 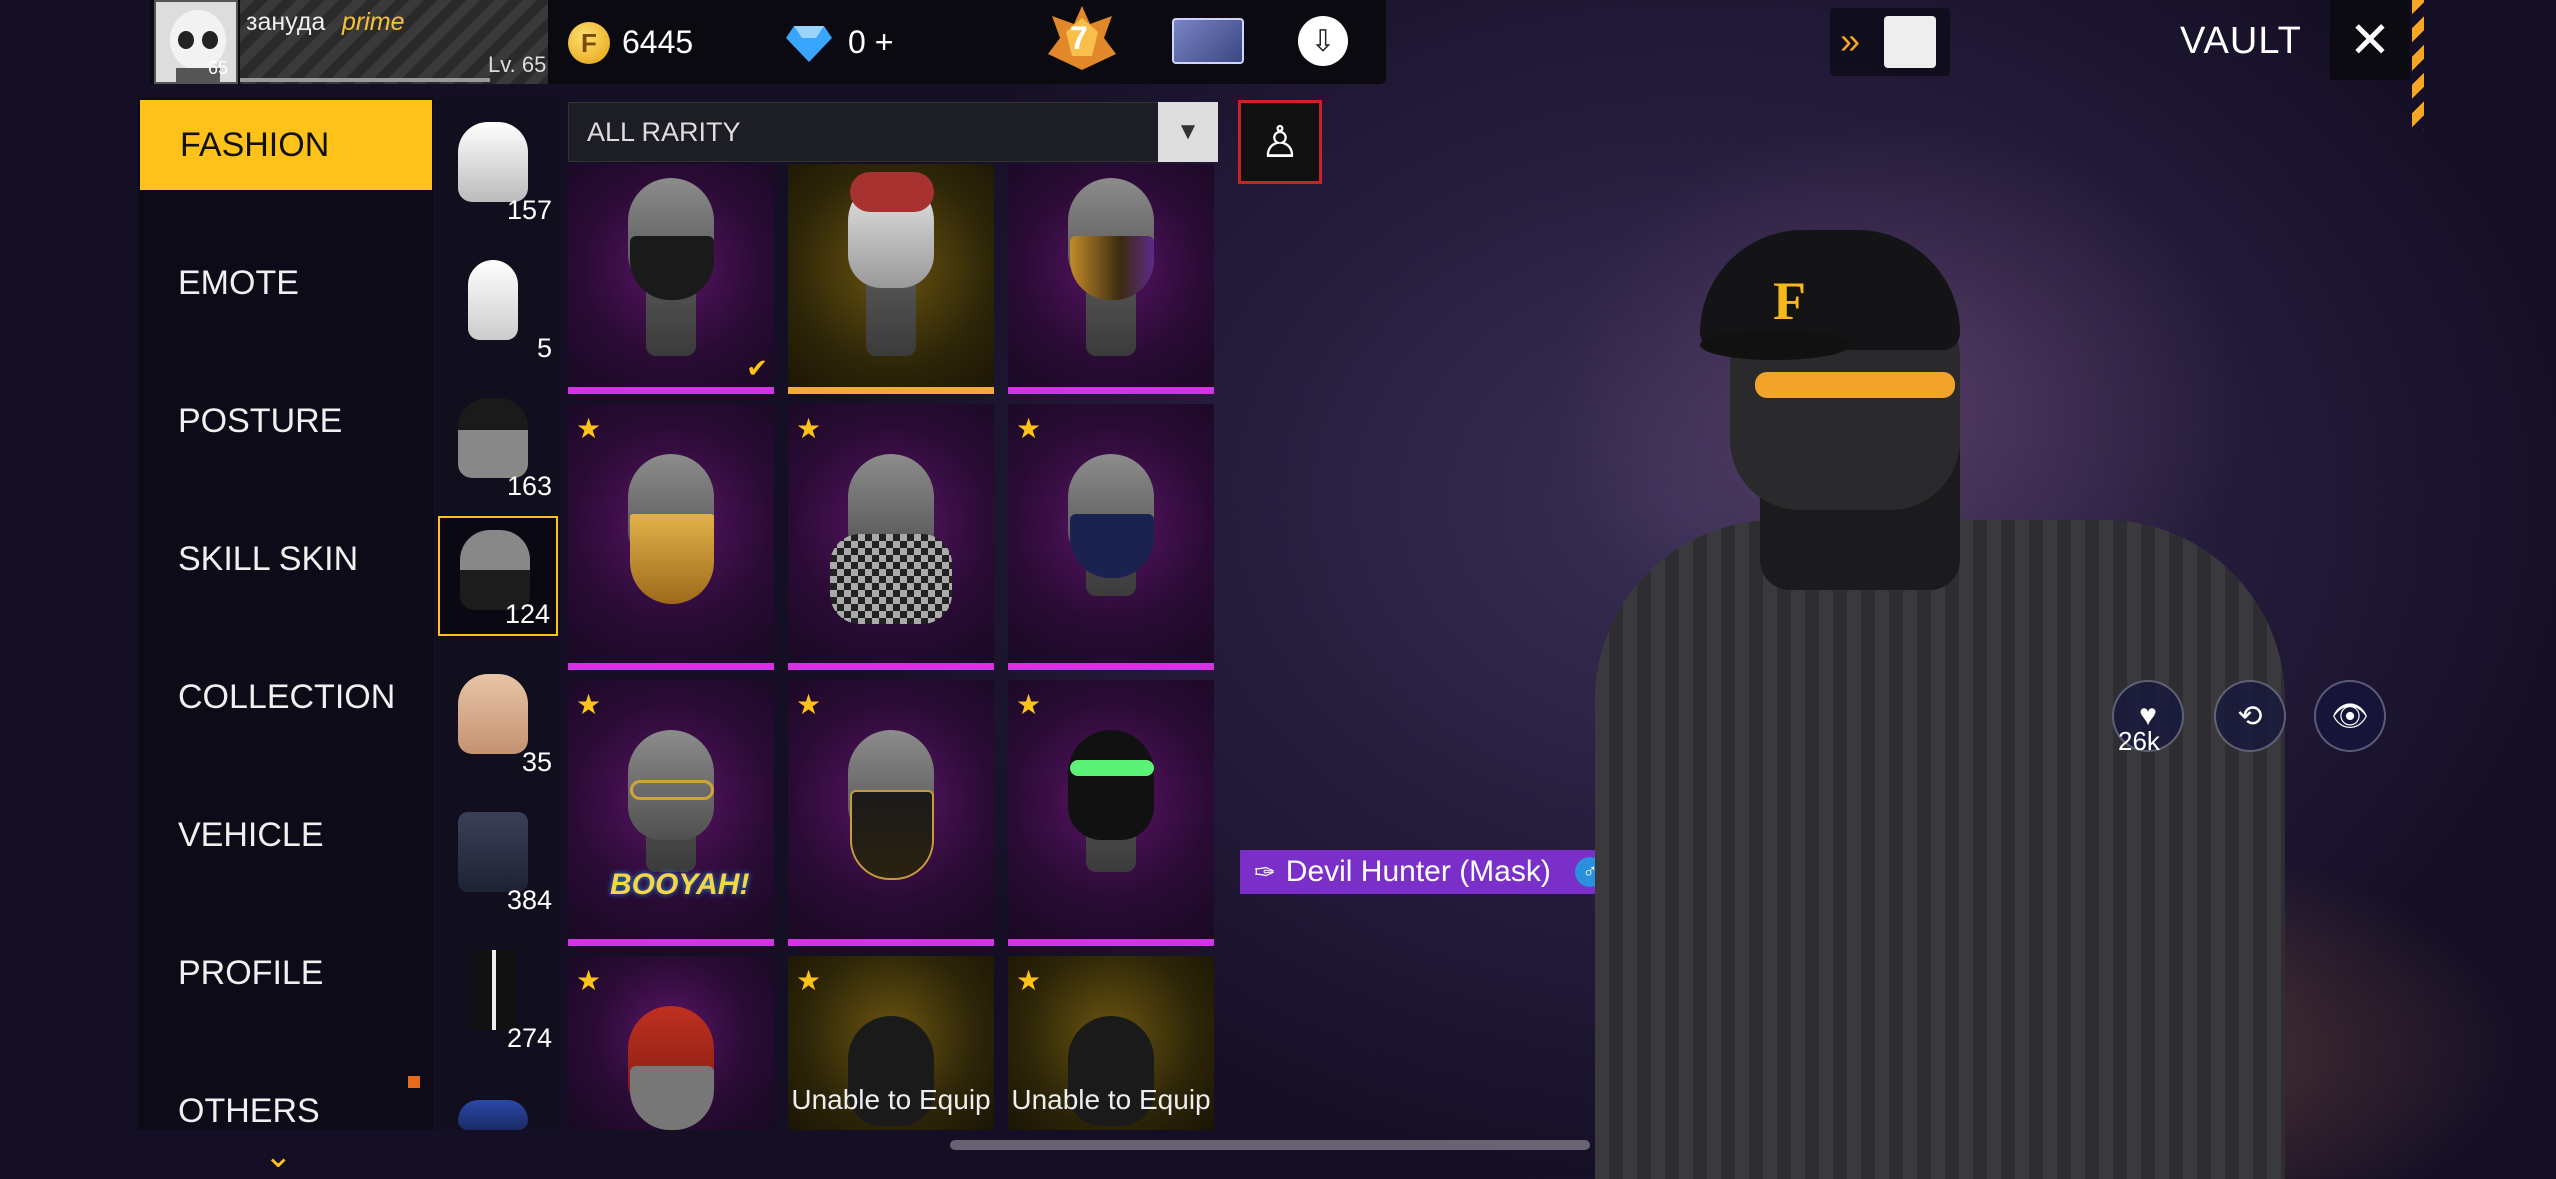 What do you see at coordinates (493, 852) in the screenshot?
I see `jacket-icon` at bounding box center [493, 852].